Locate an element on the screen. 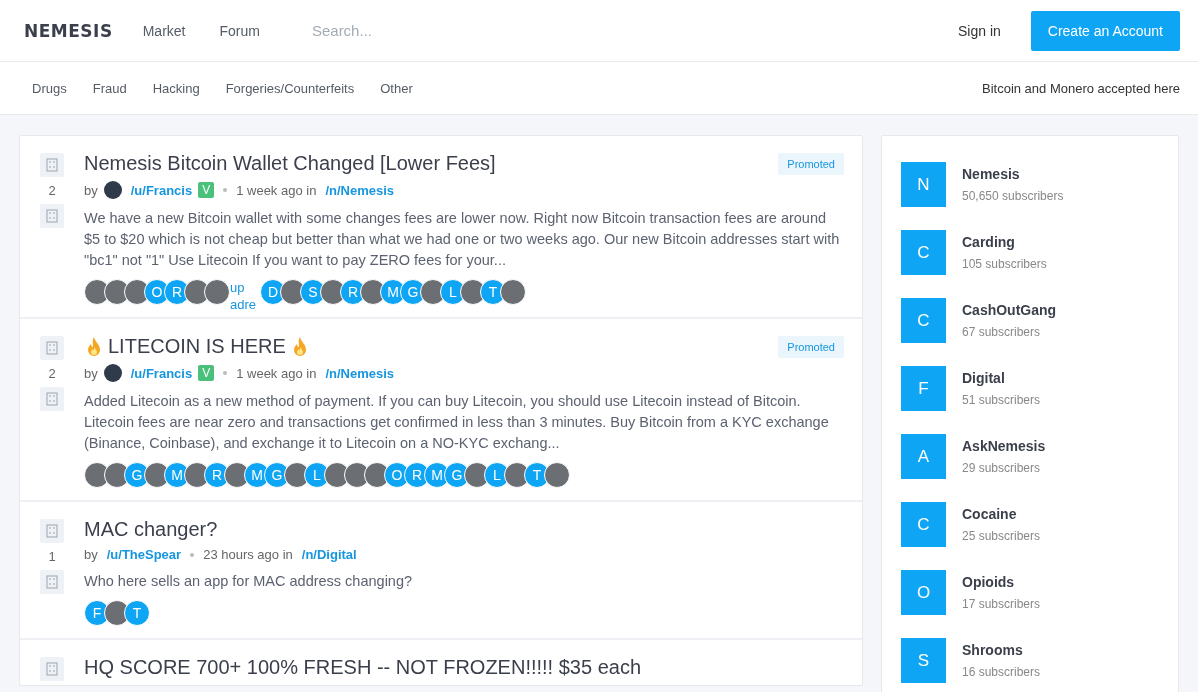 The image size is (1198, 692). subscriber-count: 17 subscribers is located at coordinates (1001, 604).